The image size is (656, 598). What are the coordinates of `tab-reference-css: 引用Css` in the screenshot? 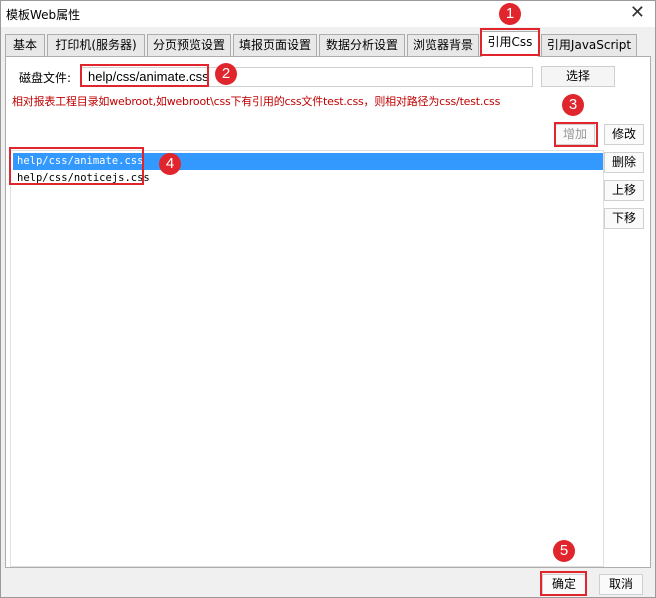 It's located at (510, 44).